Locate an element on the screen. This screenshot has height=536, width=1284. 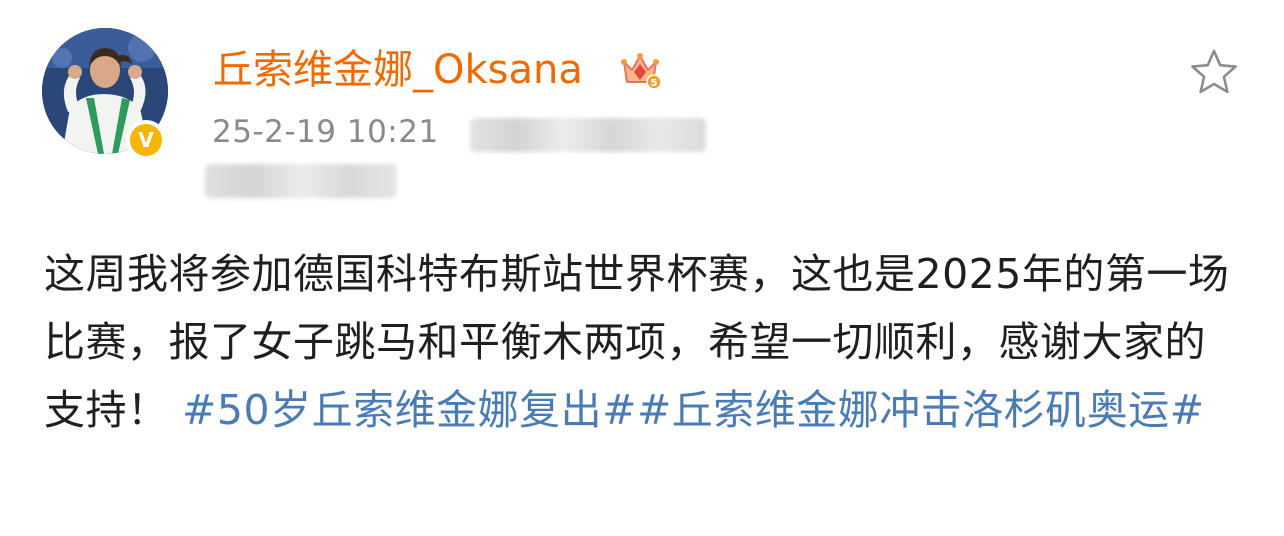
star-icon is located at coordinates (1214, 72).